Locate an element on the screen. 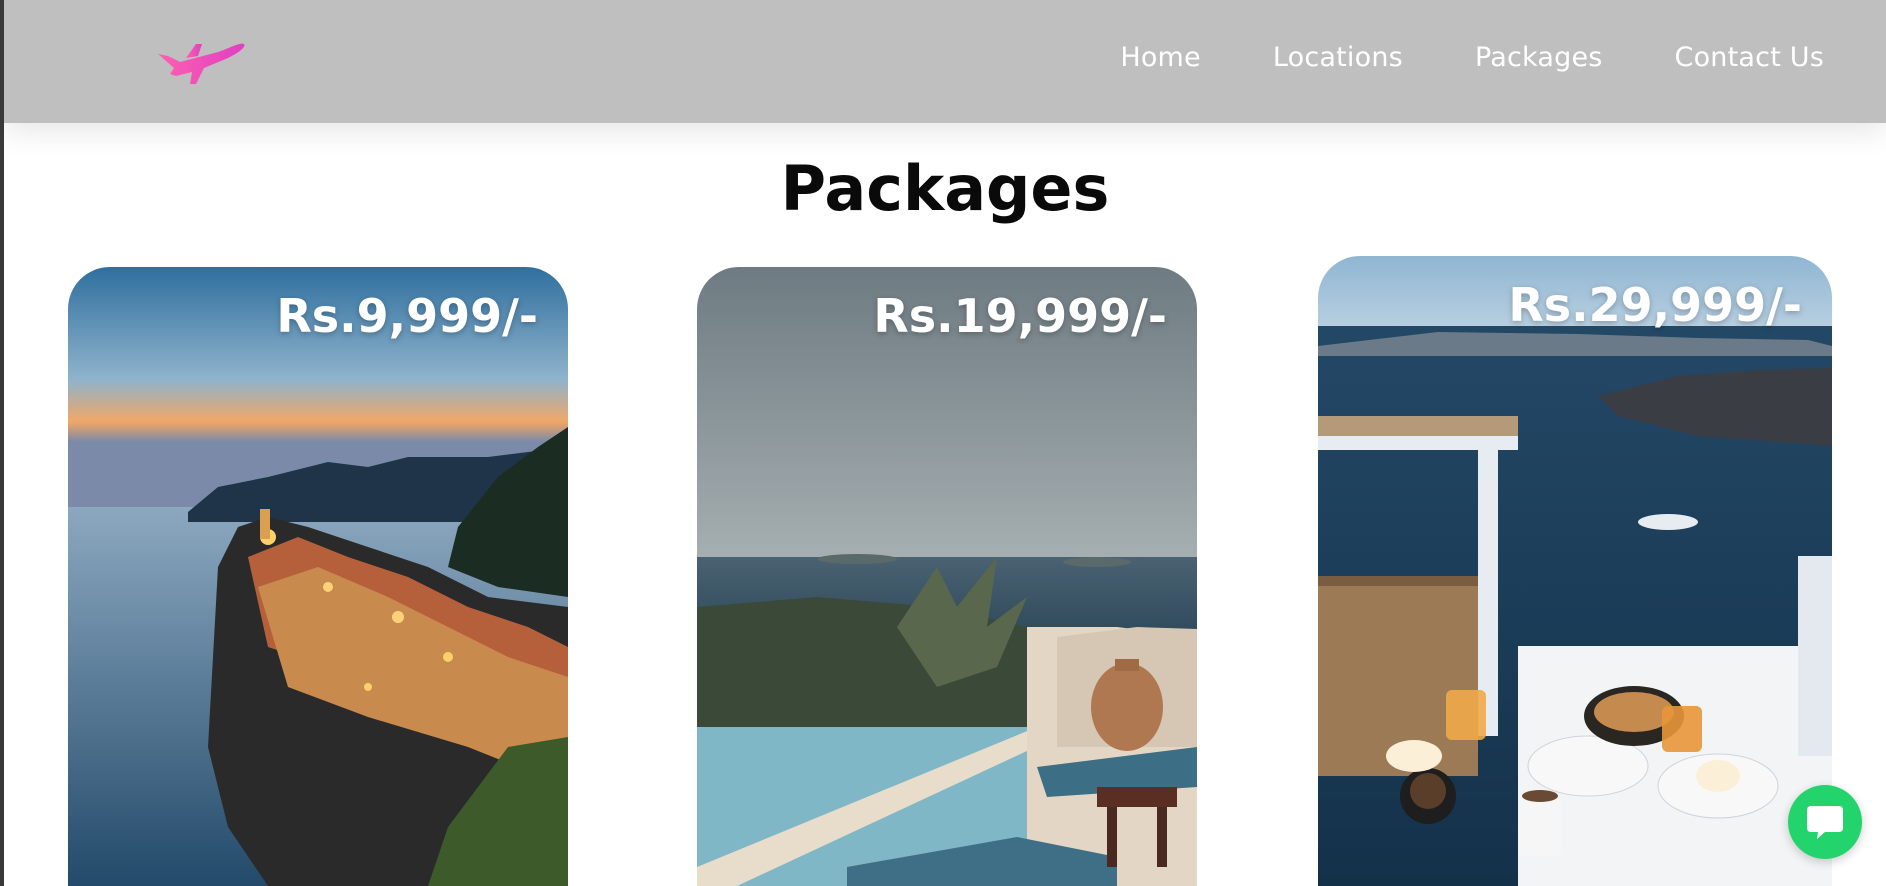 The image size is (1886, 886). chat-bubble-icon is located at coordinates (1825, 822).